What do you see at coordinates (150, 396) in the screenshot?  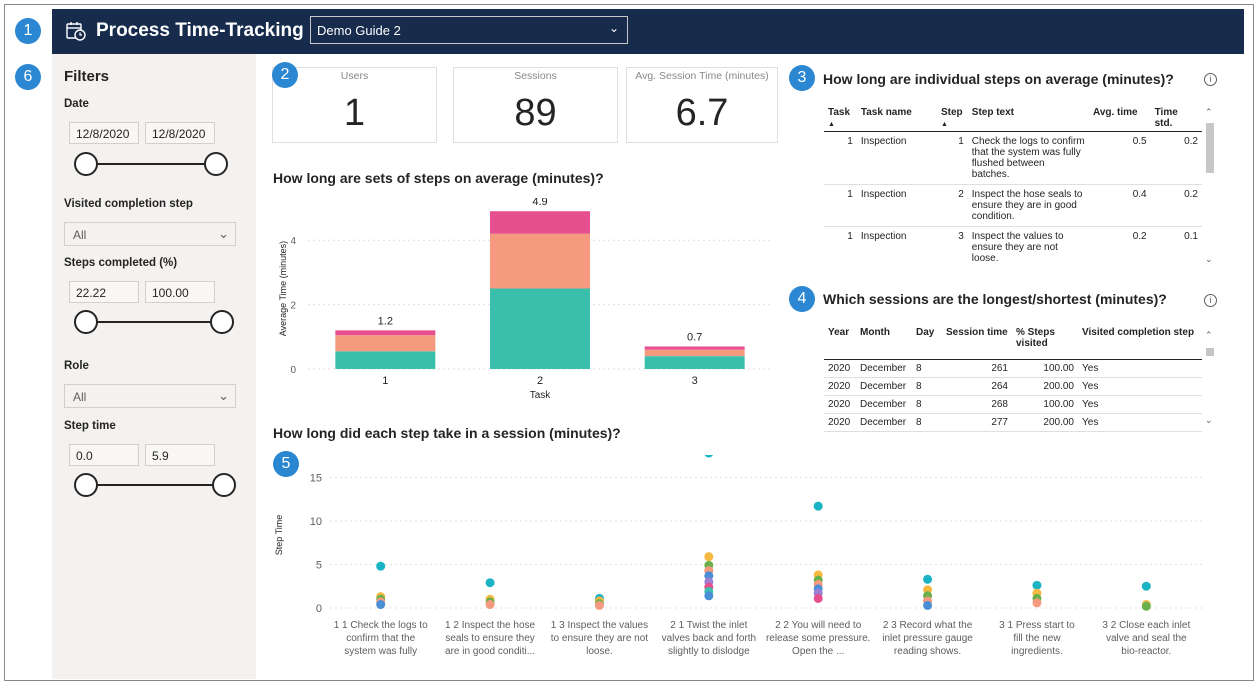 I see `role-dropdown: All ⌄` at bounding box center [150, 396].